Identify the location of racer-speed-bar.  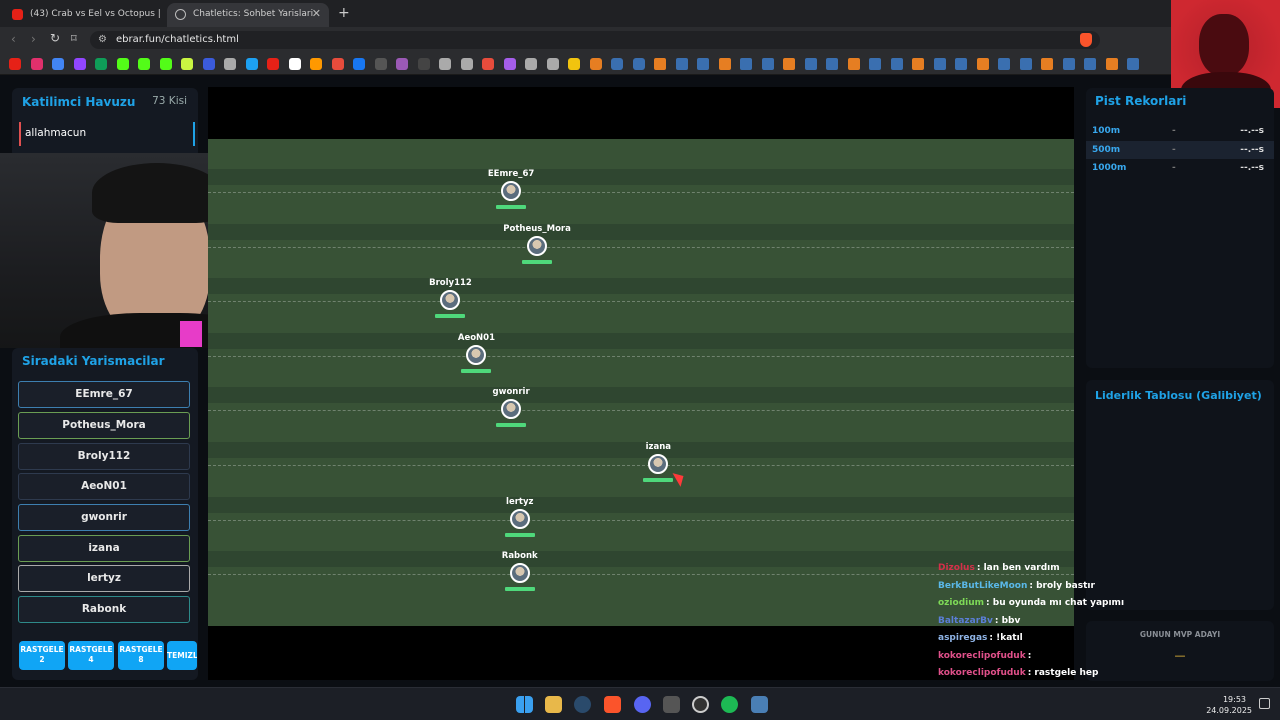
(476, 370).